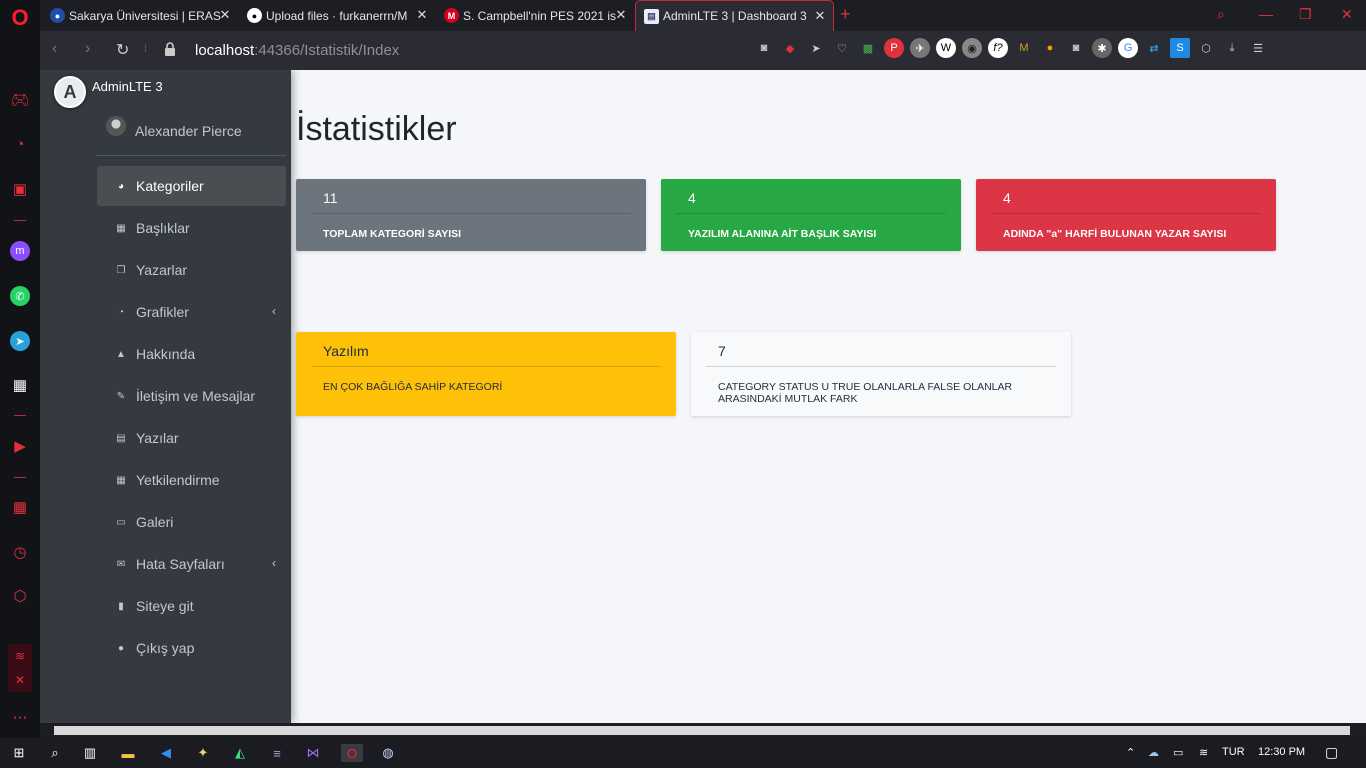 This screenshot has height=768, width=1366. I want to click on messenger-icon: m, so click(20, 251).